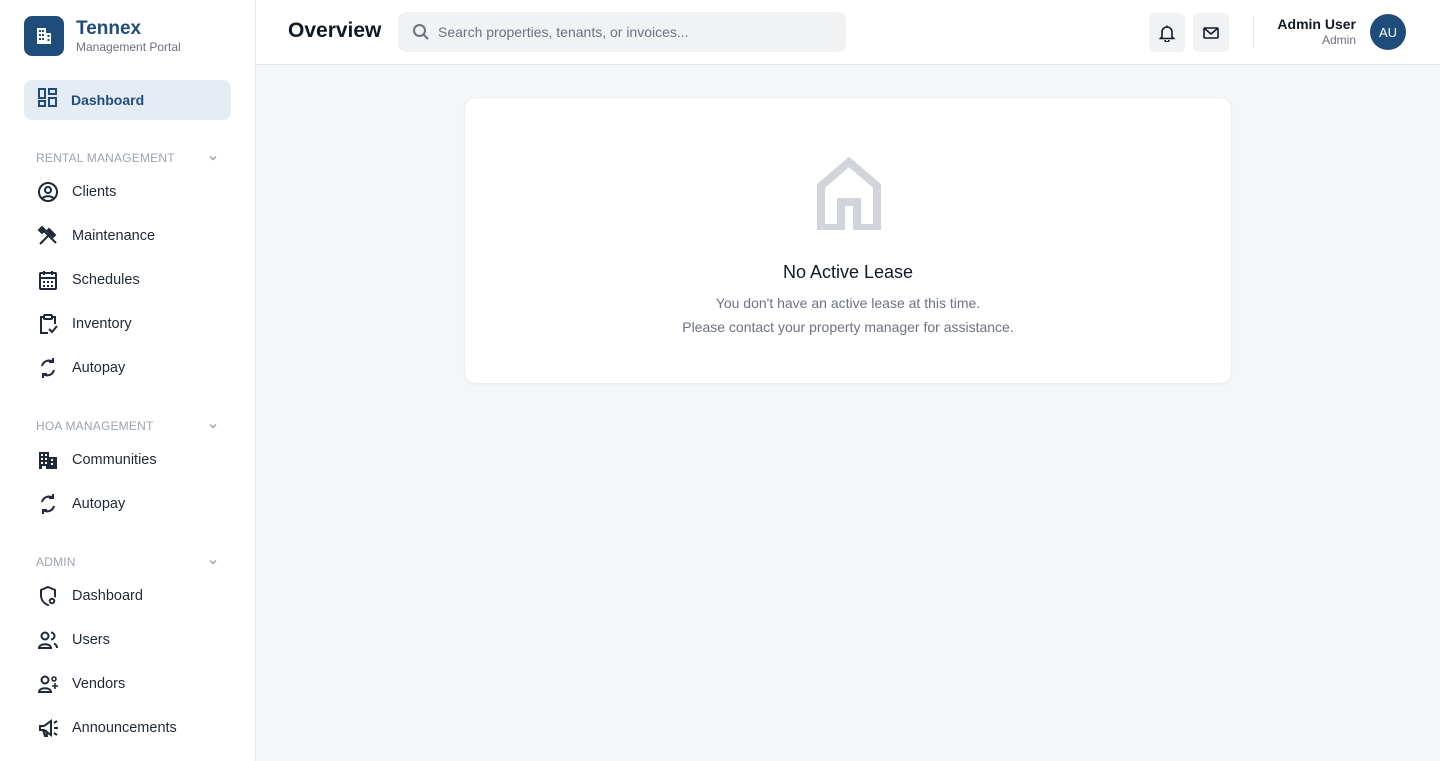 The height and width of the screenshot is (761, 1440). What do you see at coordinates (128, 47) in the screenshot?
I see `brand-subtitle: Management Portal` at bounding box center [128, 47].